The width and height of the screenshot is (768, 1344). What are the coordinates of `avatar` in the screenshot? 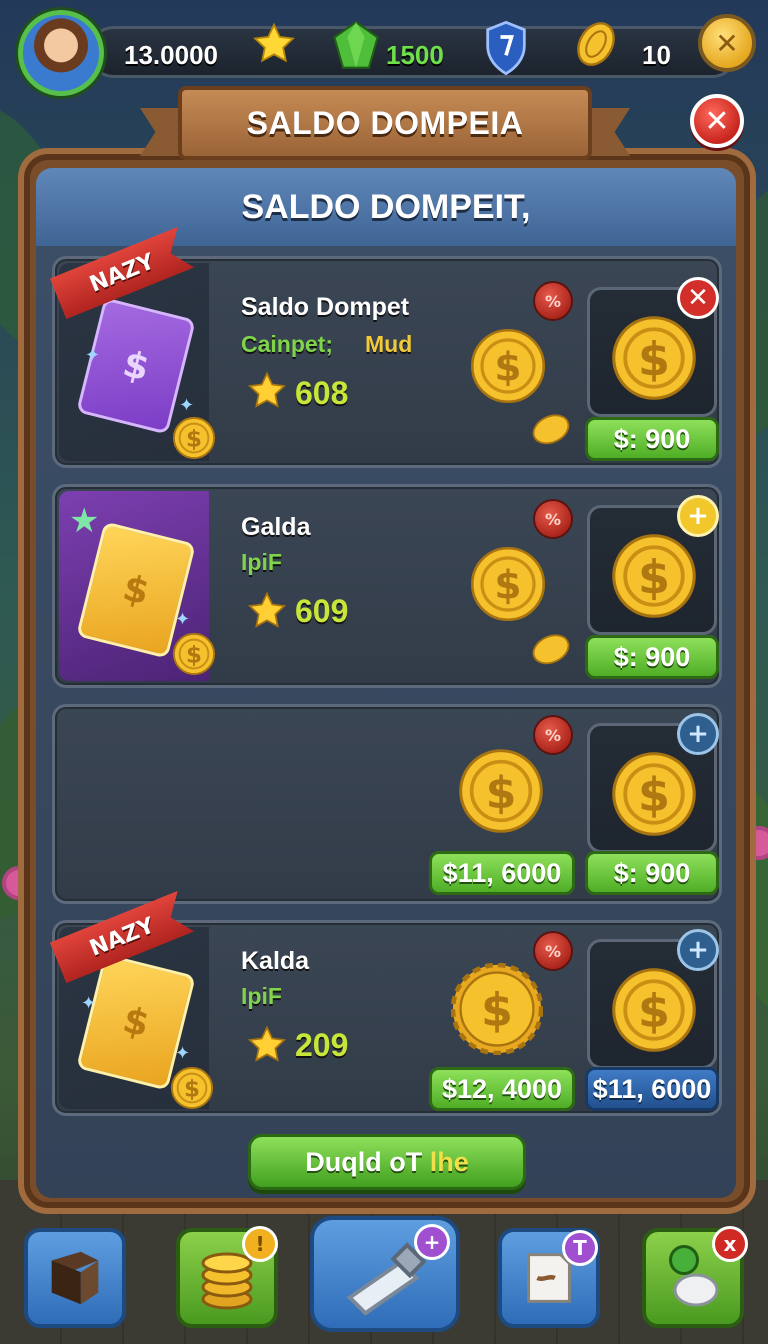 It's located at (61, 53).